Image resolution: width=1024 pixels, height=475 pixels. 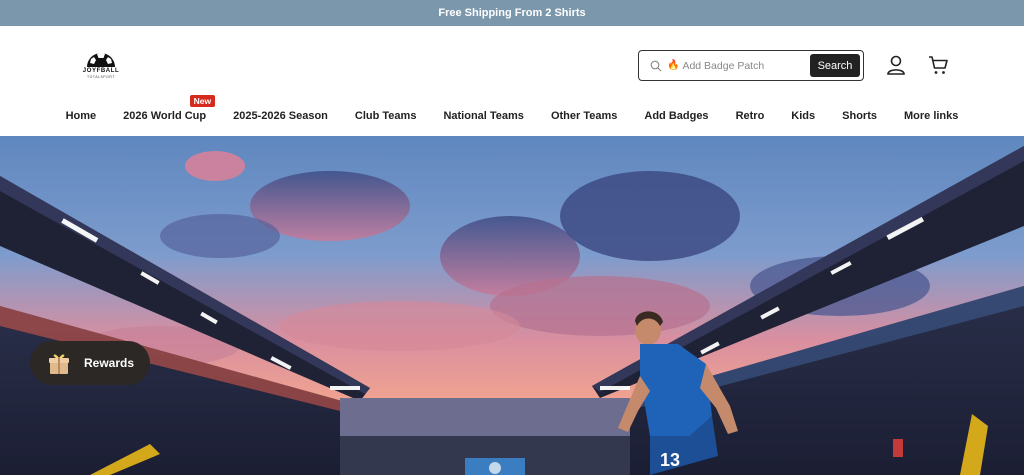 I want to click on nav-label: Add Badges, so click(x=676, y=116).